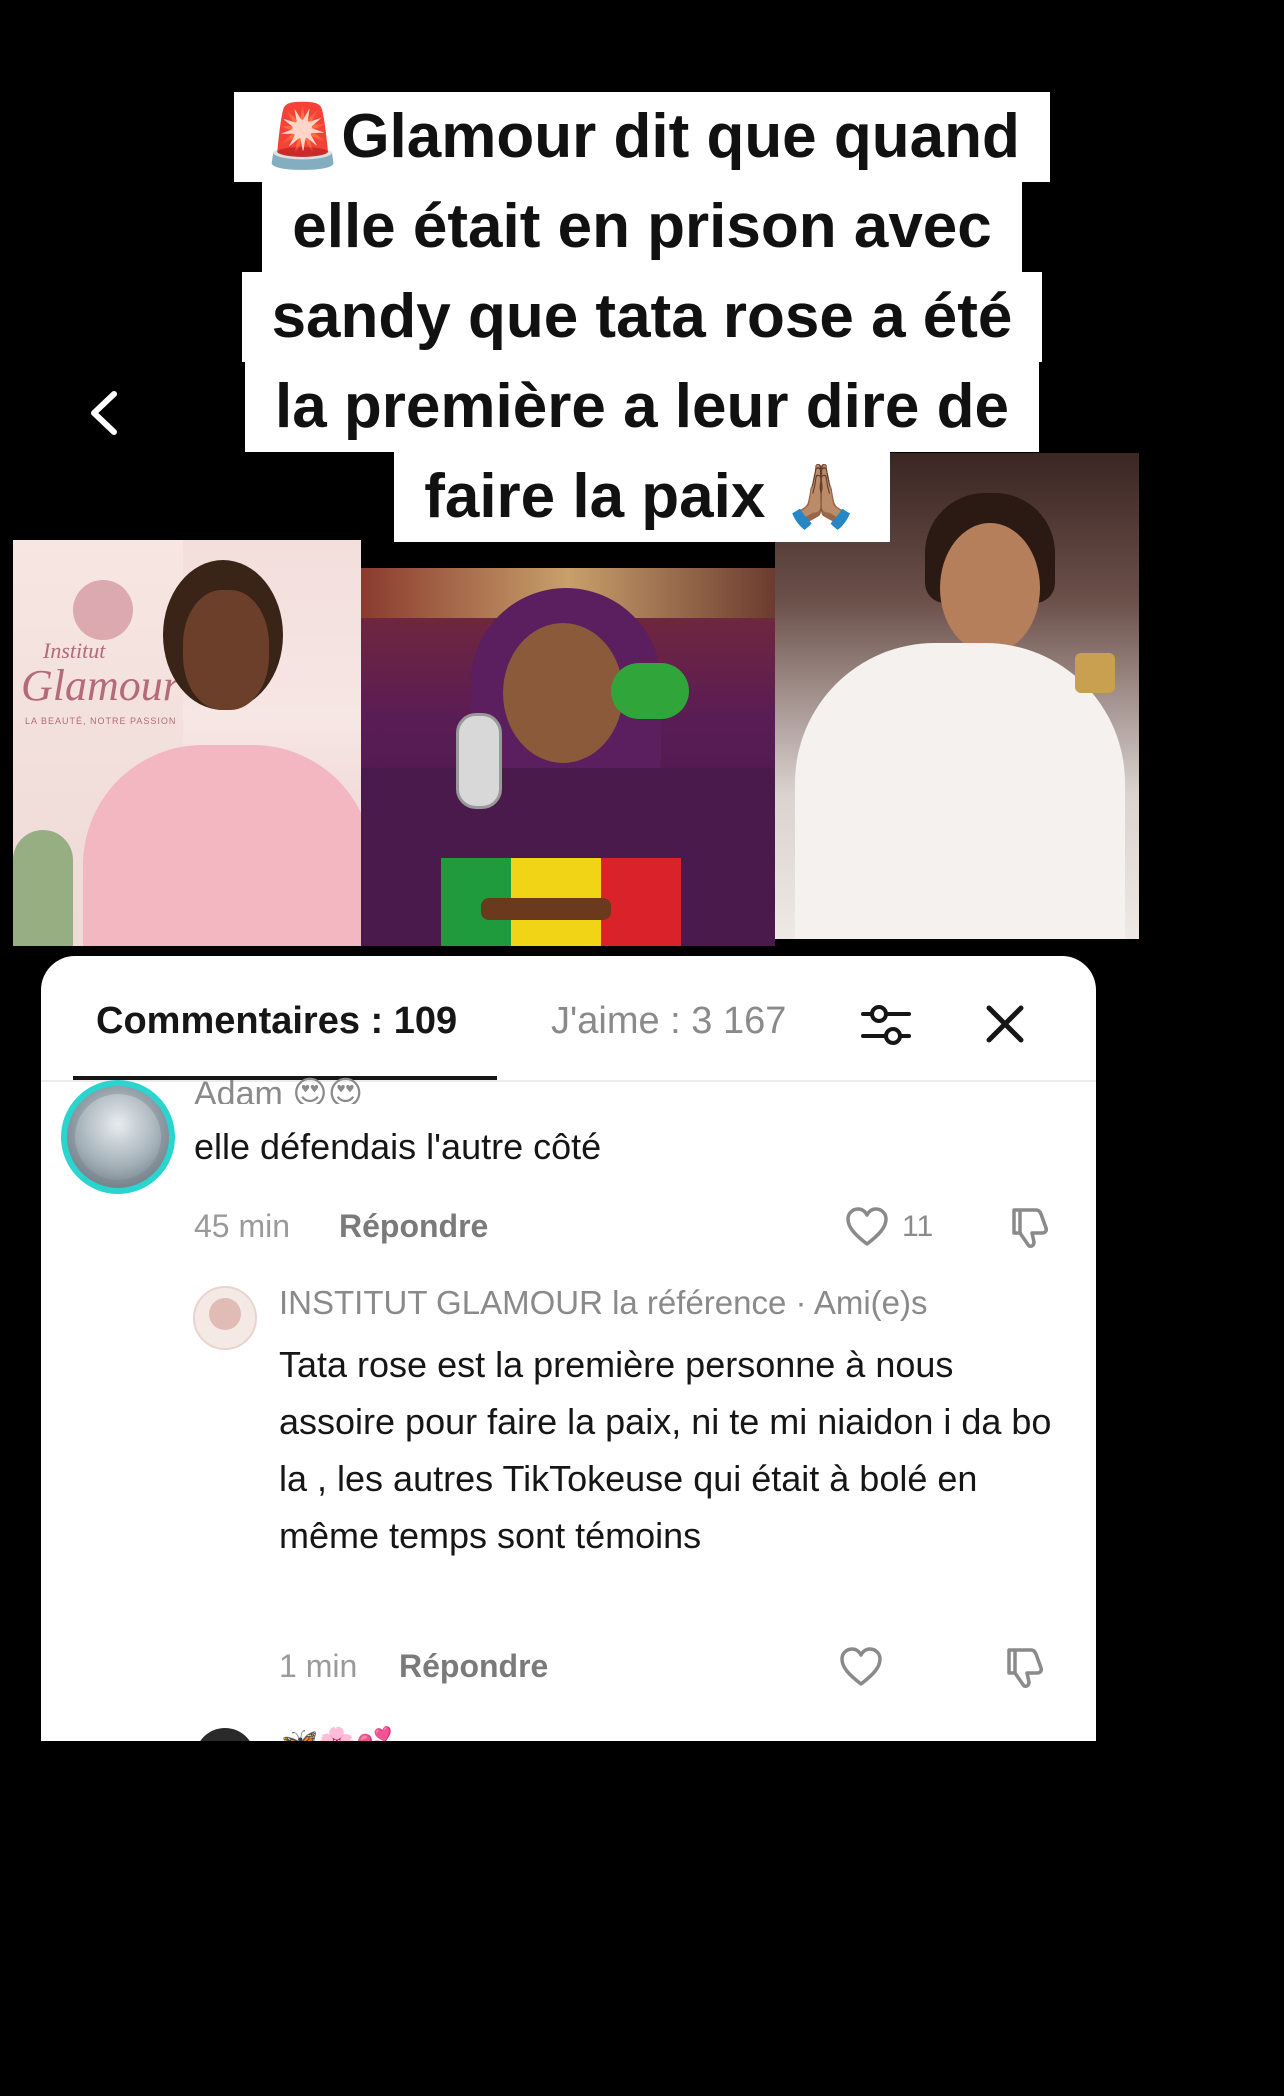  Describe the element at coordinates (278, 1089) in the screenshot. I see `comment-author: Adam 😍😍` at that location.